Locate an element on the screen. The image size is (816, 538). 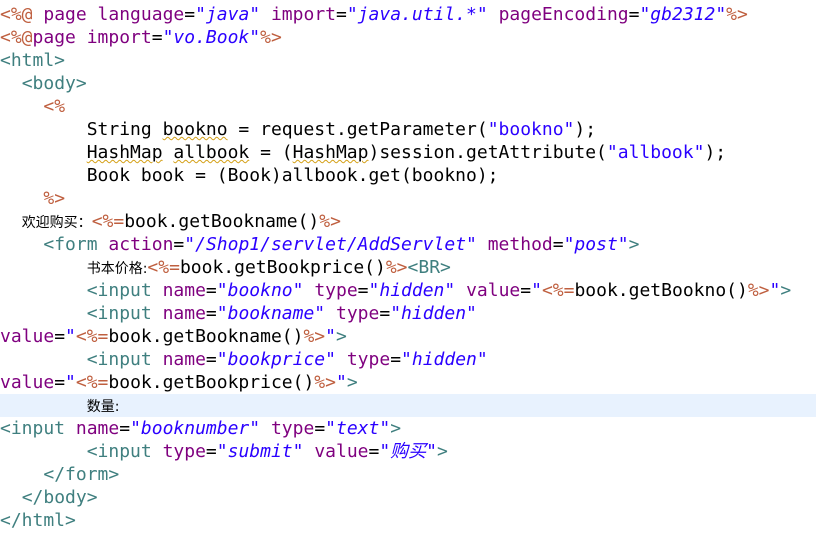
code-token: <html> is located at coordinates (33, 60).